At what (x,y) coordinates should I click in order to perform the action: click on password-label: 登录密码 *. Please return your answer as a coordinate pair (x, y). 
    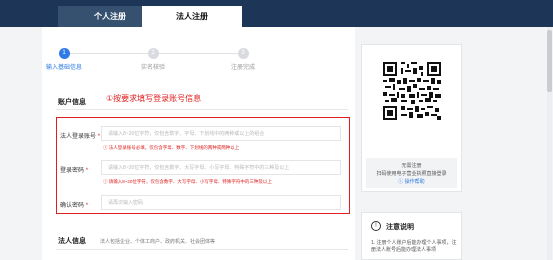
    Looking at the image, I should click on (74, 169).